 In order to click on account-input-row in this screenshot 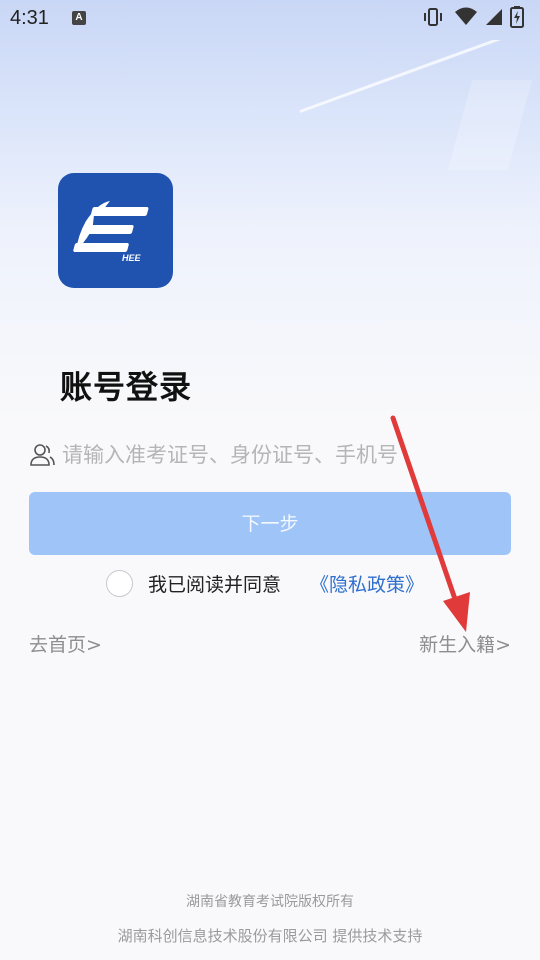, I will do `click(270, 455)`.